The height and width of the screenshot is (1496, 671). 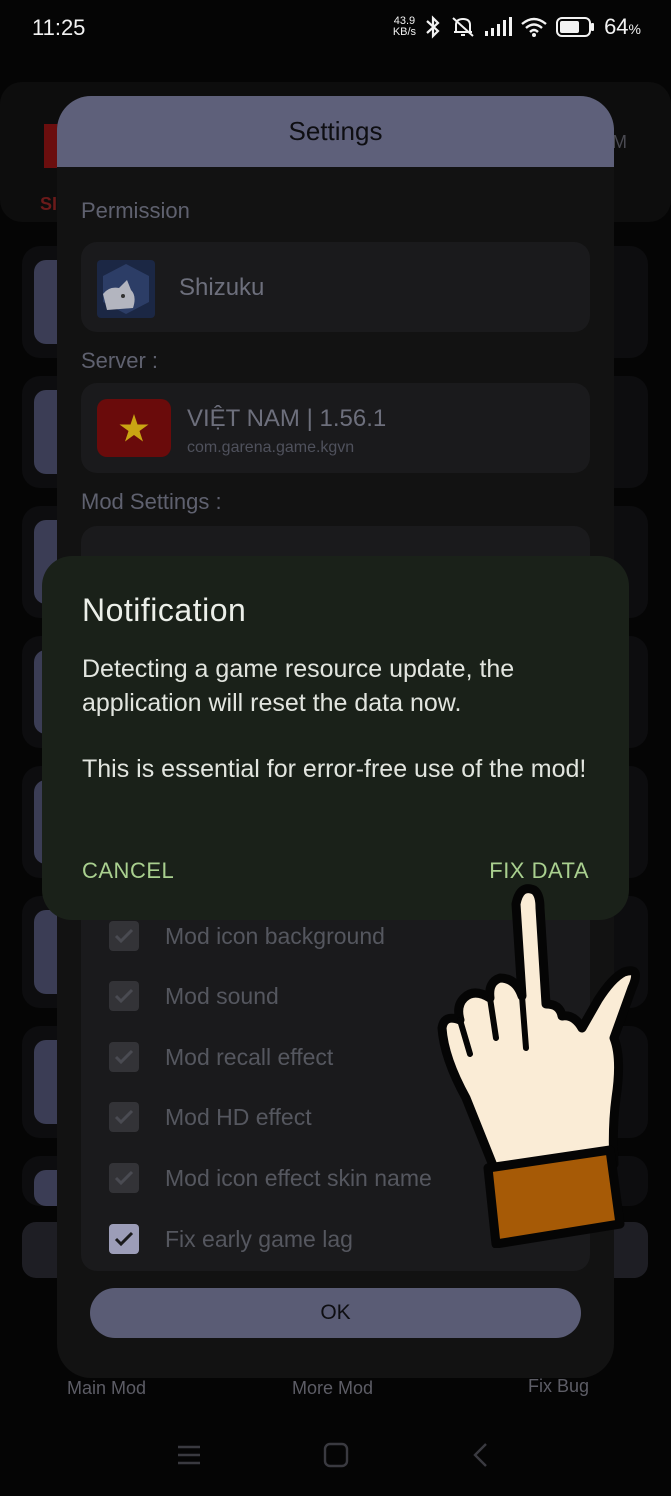 I want to click on mod-label: Mod icon effect skin name, so click(x=298, y=1177).